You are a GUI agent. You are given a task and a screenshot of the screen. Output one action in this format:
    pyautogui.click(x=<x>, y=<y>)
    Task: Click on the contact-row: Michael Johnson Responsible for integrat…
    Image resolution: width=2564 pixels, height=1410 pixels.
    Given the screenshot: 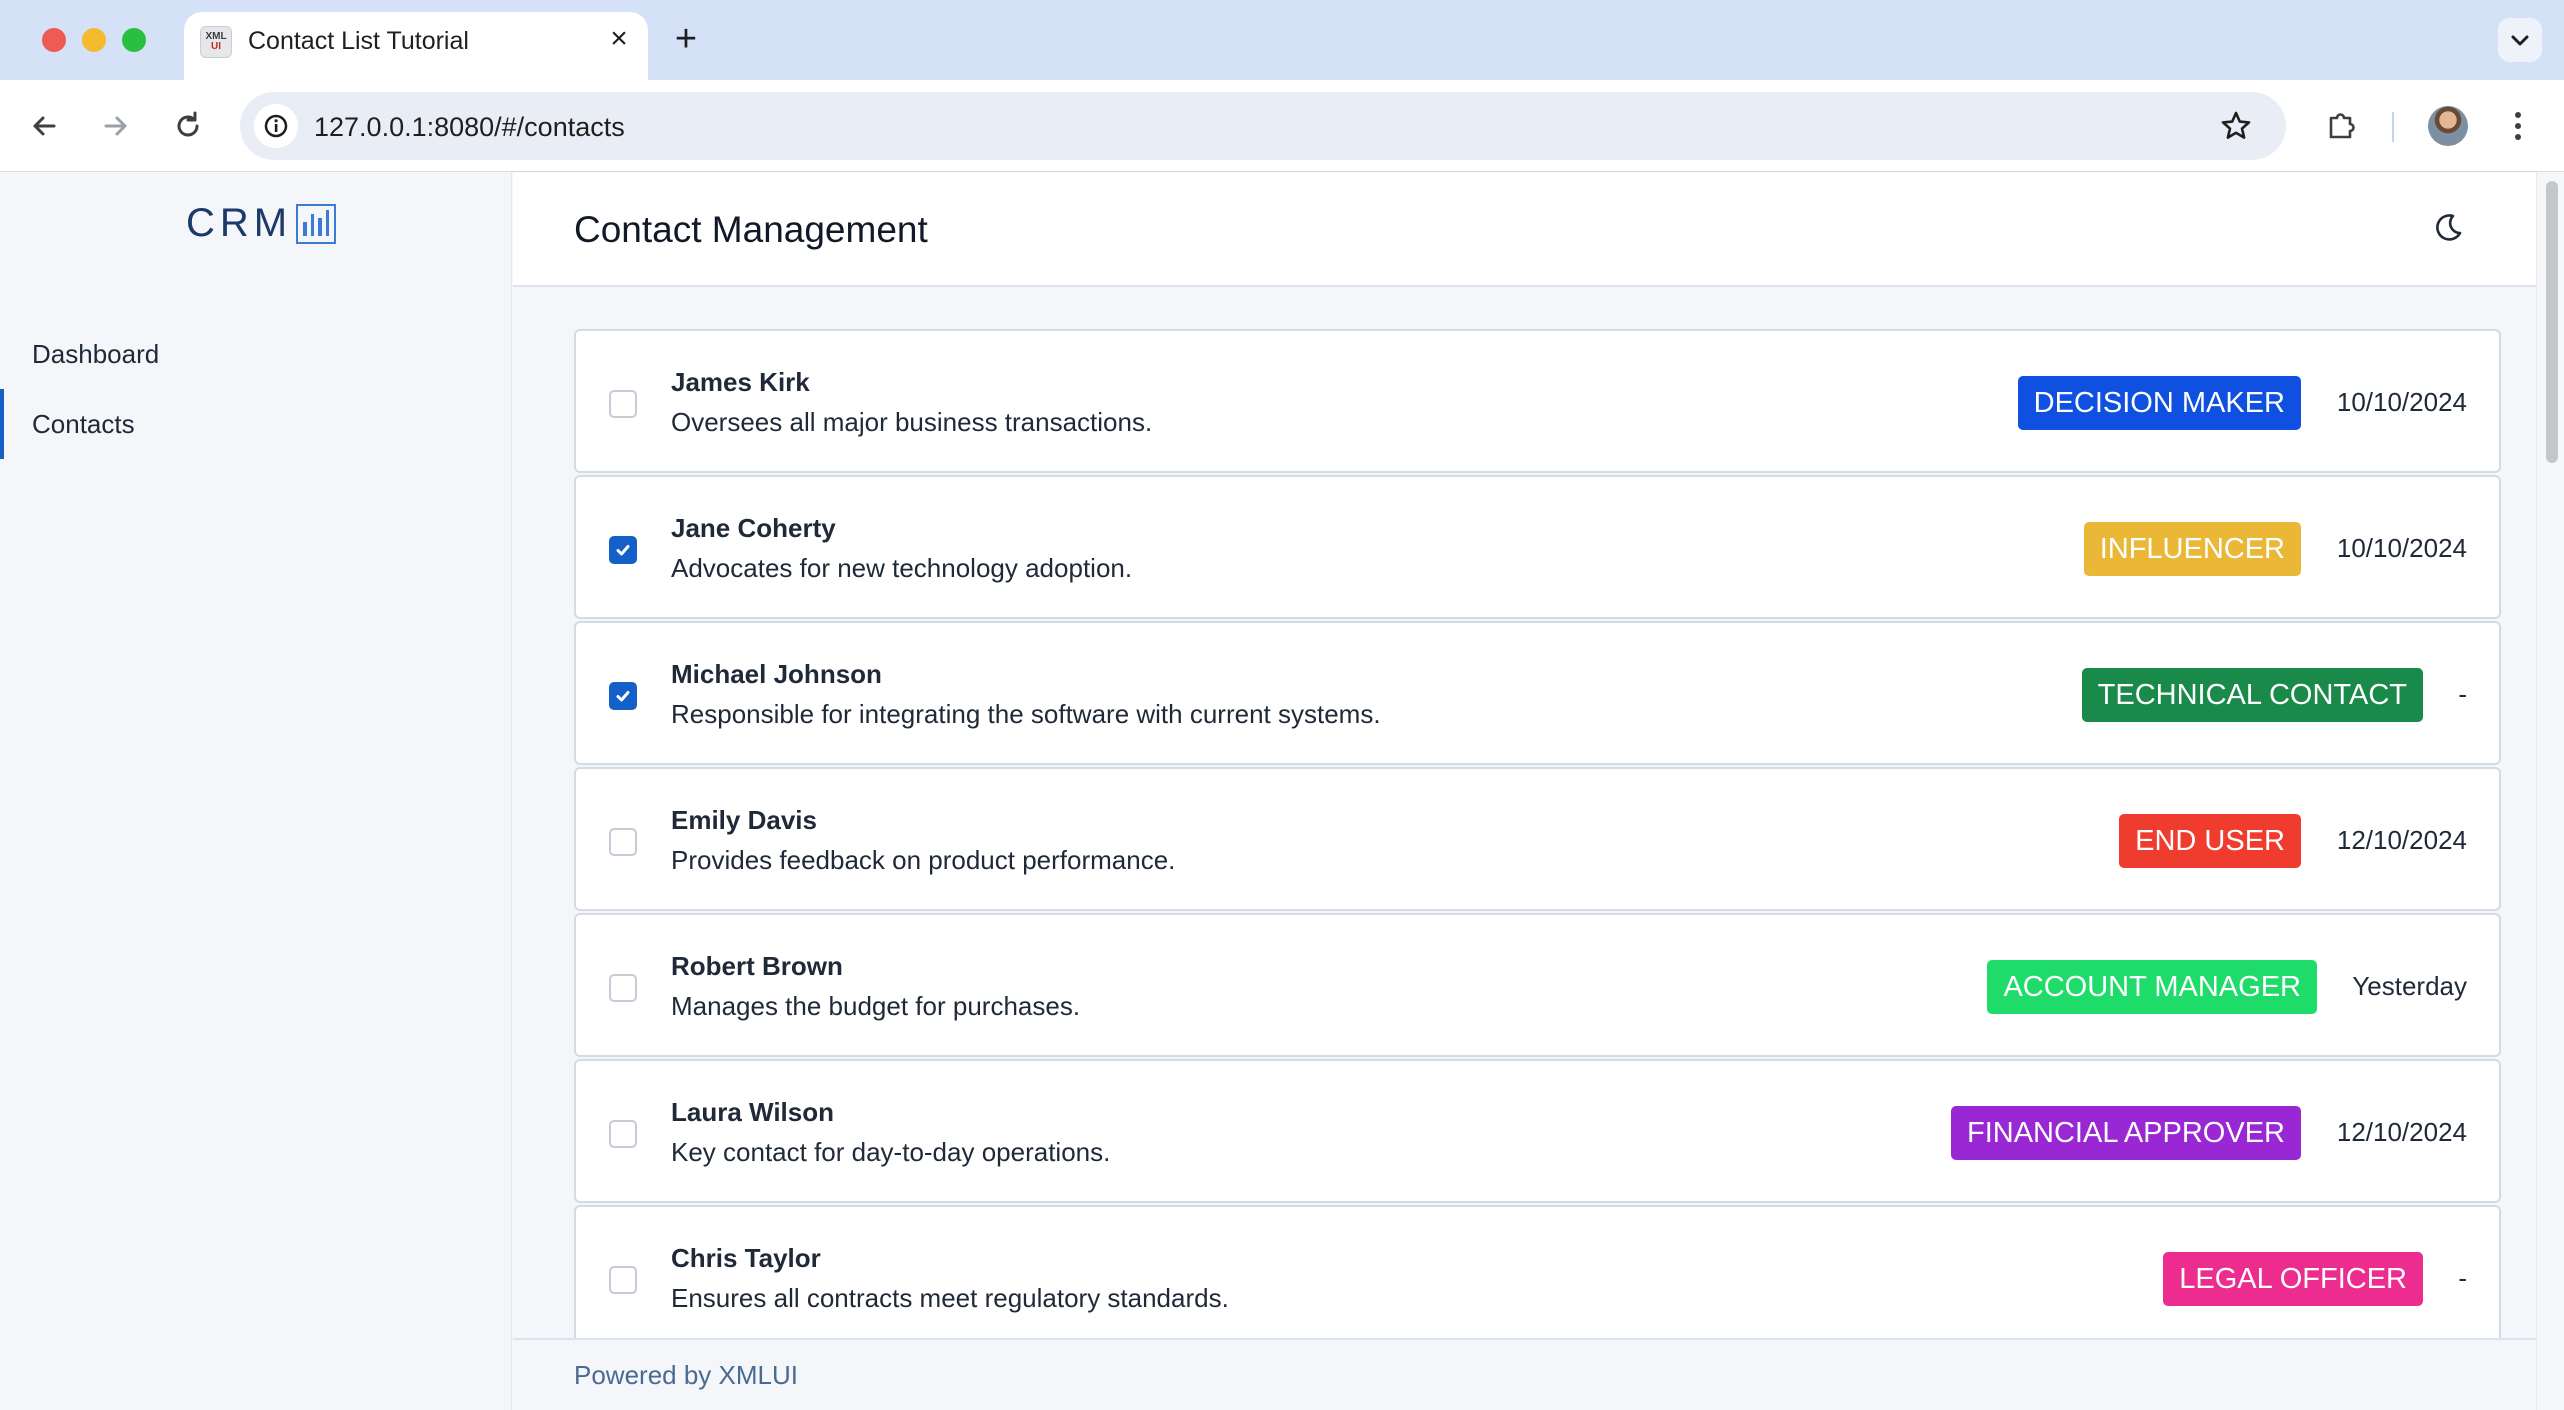 What is the action you would take?
    pyautogui.click(x=1537, y=693)
    